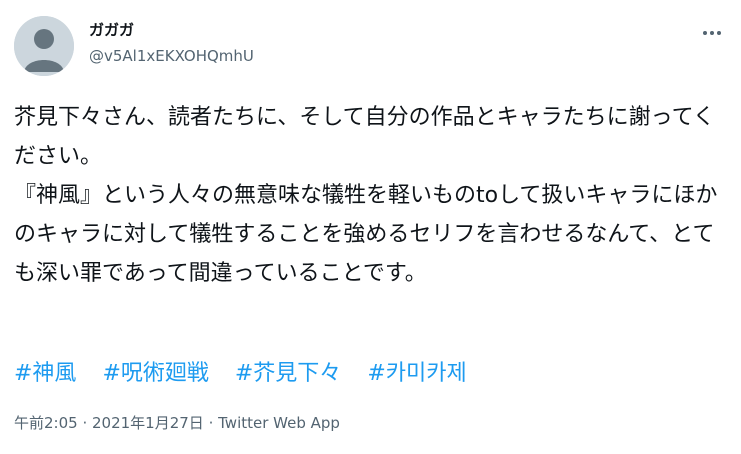  Describe the element at coordinates (279, 423) in the screenshot. I see `tweet-source: Twitter Web App` at that location.